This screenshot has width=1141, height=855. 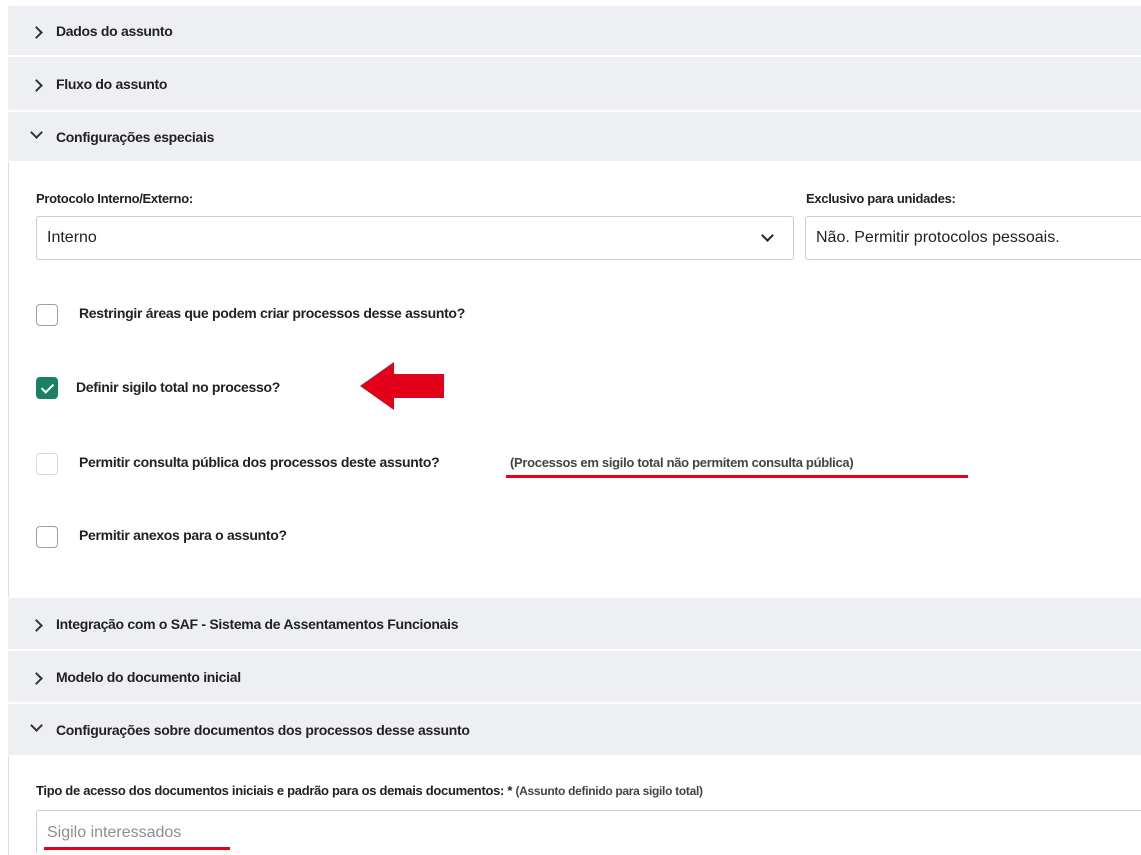 I want to click on accordion-configuracoes-especiais: Configurações especiais, so click(x=574, y=137).